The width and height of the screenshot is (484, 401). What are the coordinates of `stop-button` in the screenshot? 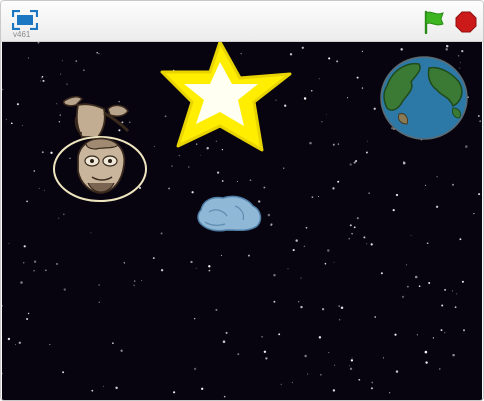 It's located at (466, 22).